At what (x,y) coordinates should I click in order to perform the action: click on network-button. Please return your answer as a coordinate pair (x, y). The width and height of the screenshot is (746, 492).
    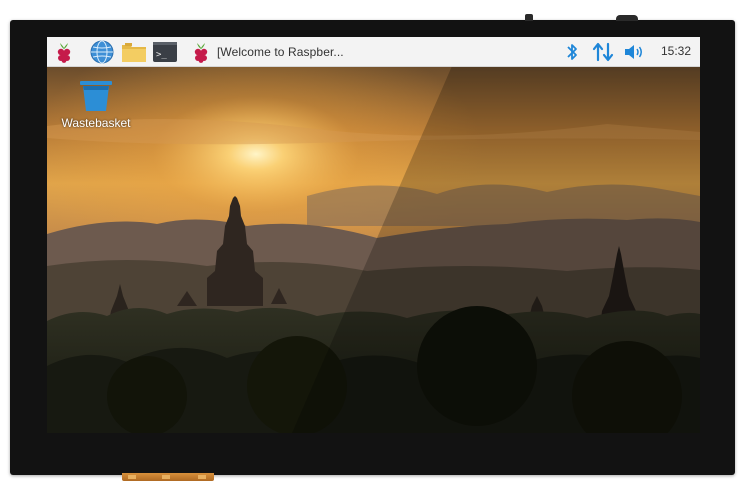
    Looking at the image, I should click on (603, 51).